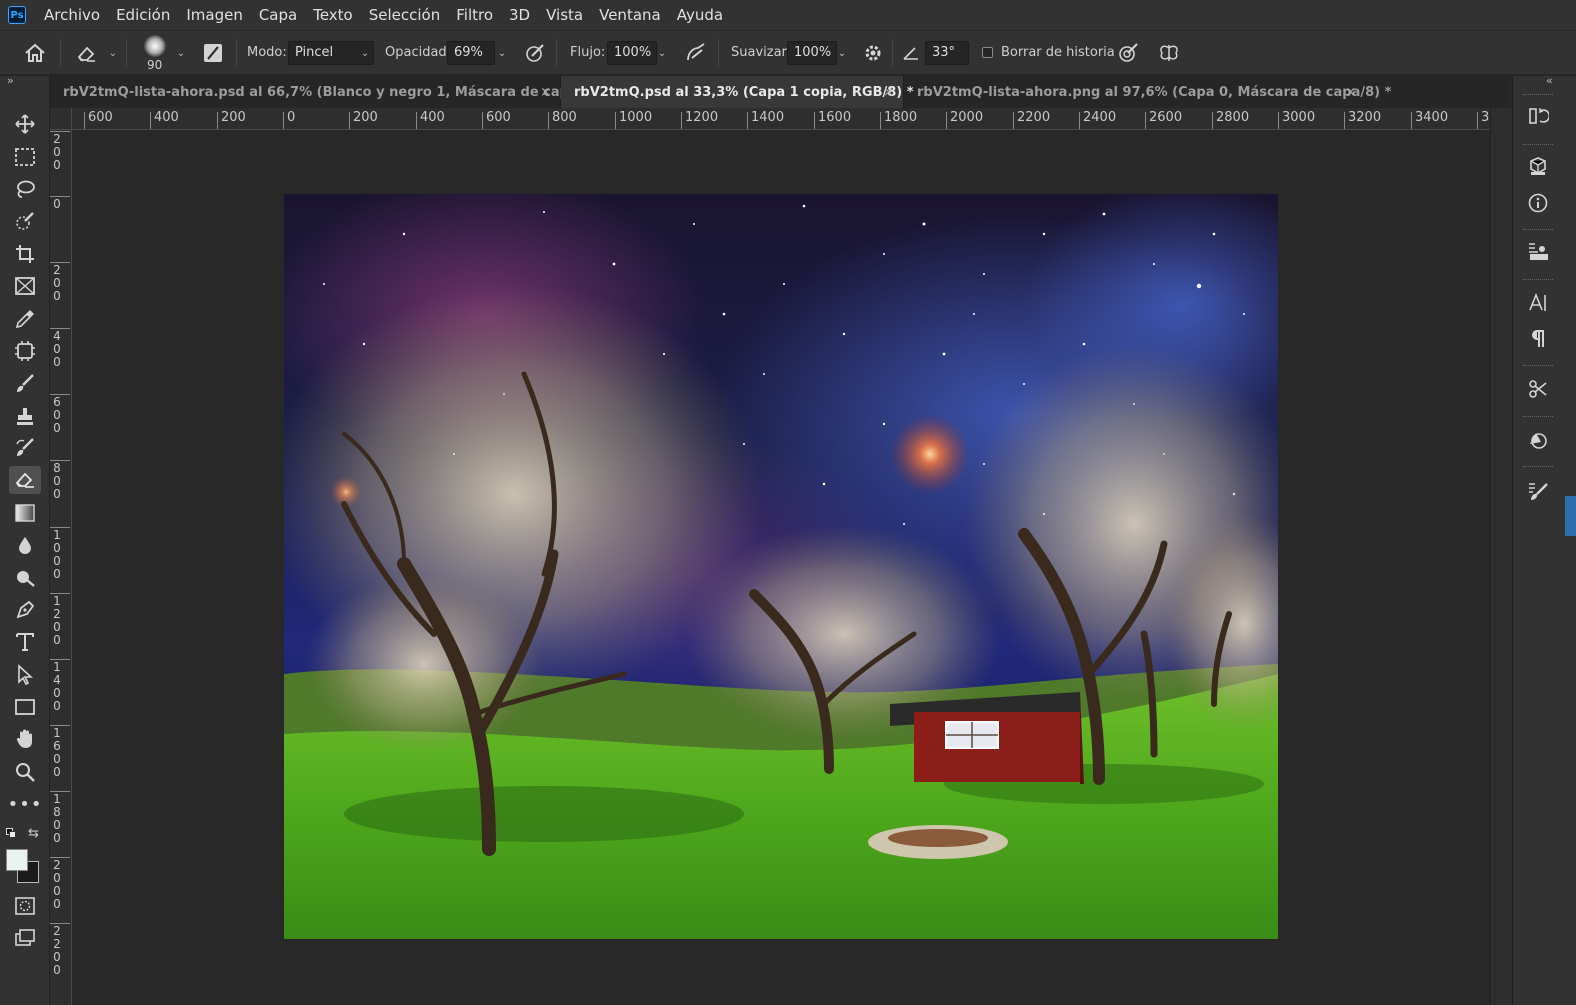 The height and width of the screenshot is (1005, 1576). What do you see at coordinates (17, 15) in the screenshot?
I see `photoshop-logo: Ps` at bounding box center [17, 15].